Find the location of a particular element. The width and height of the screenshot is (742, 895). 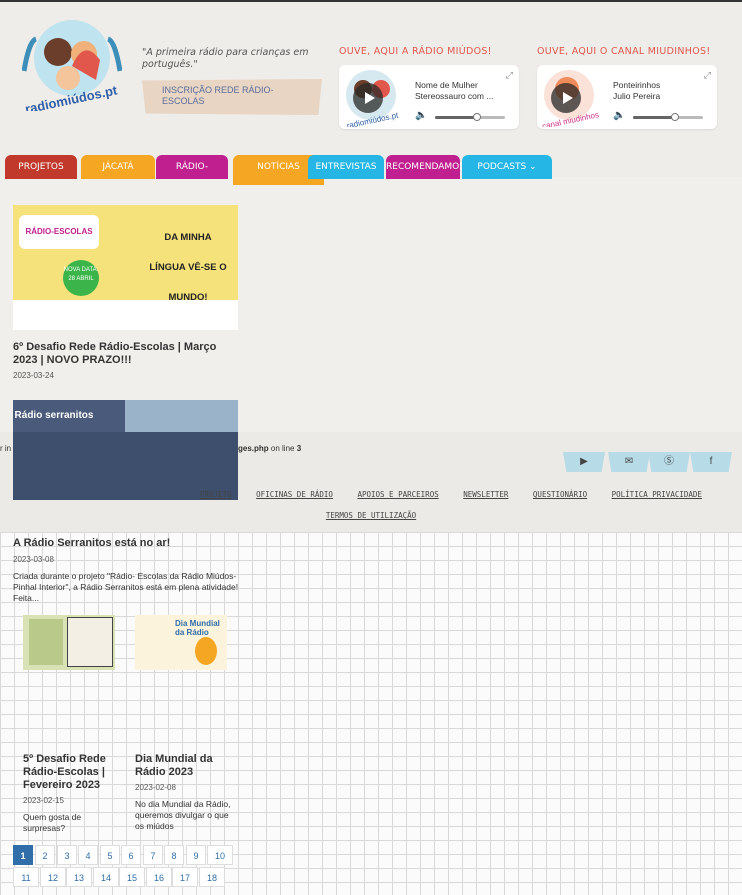

page-link: 13 is located at coordinates (79, 877).